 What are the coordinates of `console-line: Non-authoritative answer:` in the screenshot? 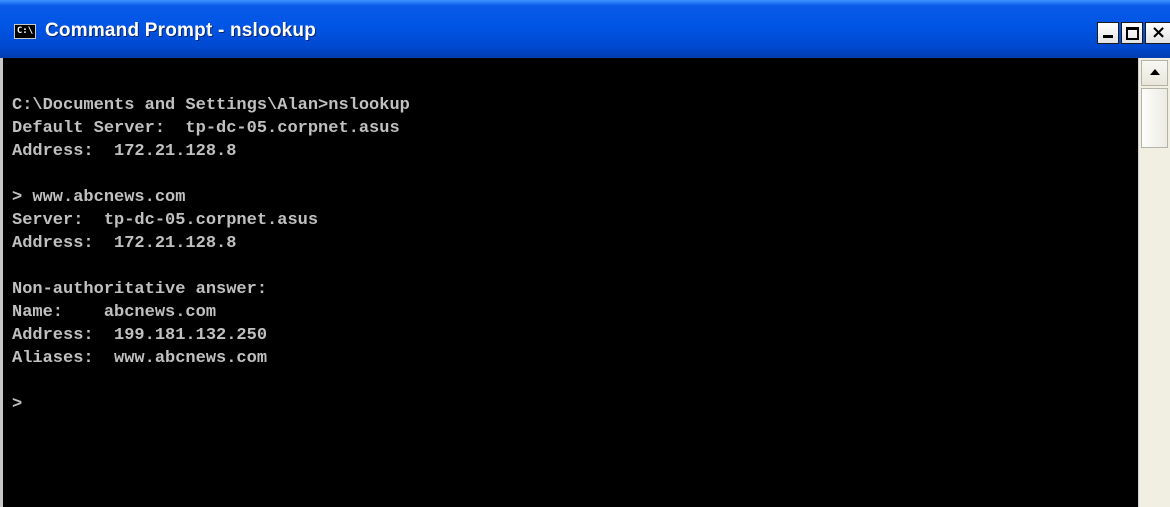 It's located at (140, 289).